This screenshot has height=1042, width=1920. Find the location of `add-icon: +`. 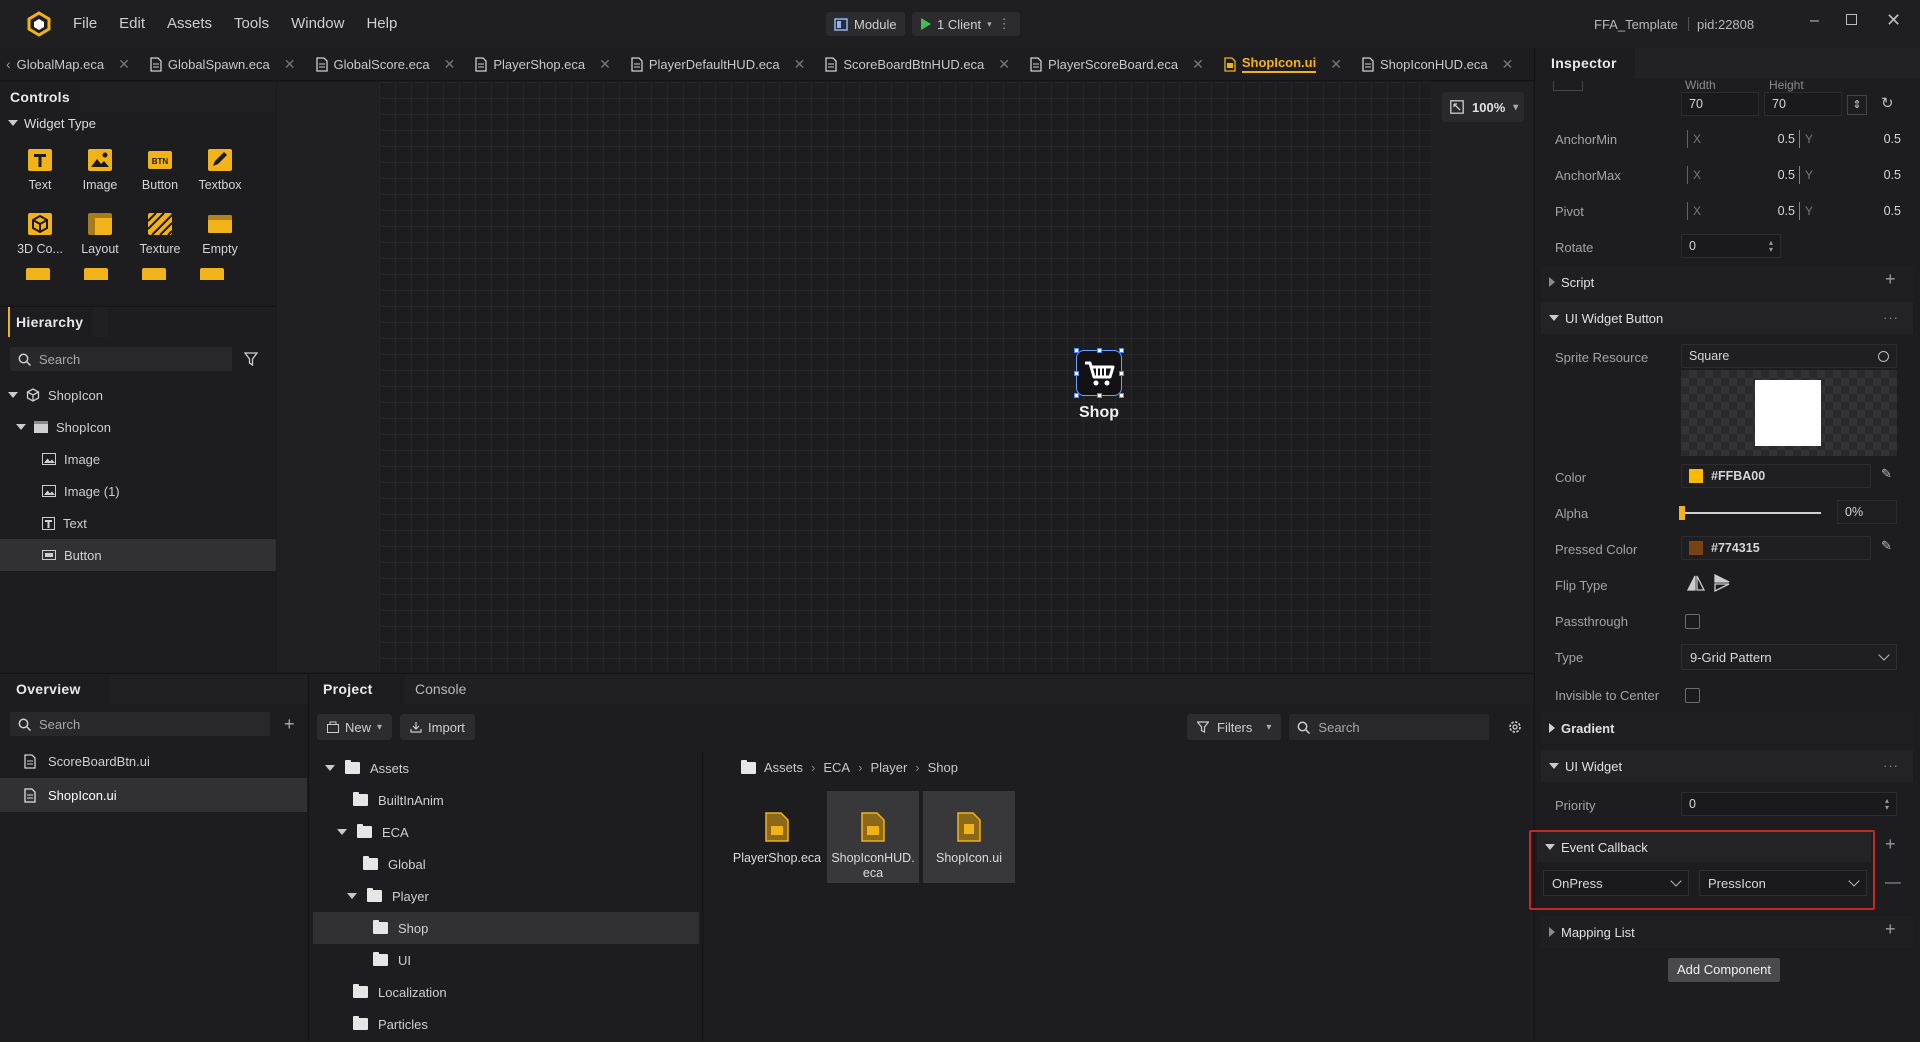

add-icon: + is located at coordinates (289, 724).